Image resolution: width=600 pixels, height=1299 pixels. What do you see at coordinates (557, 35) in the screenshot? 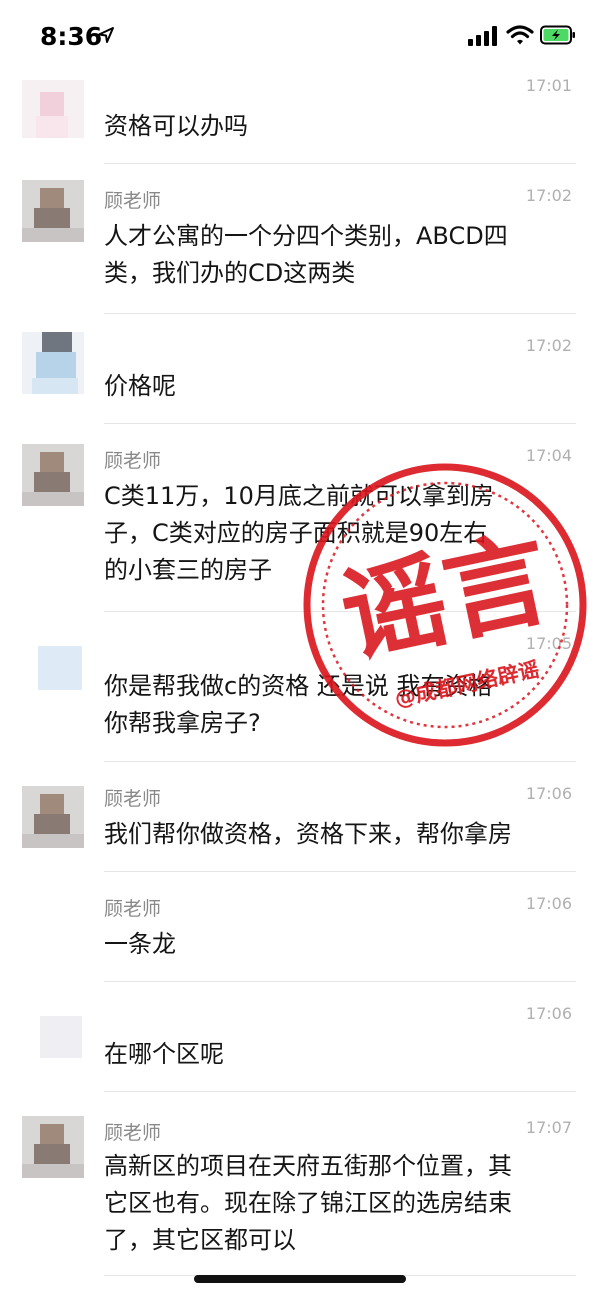
I see `battery-charging-icon` at bounding box center [557, 35].